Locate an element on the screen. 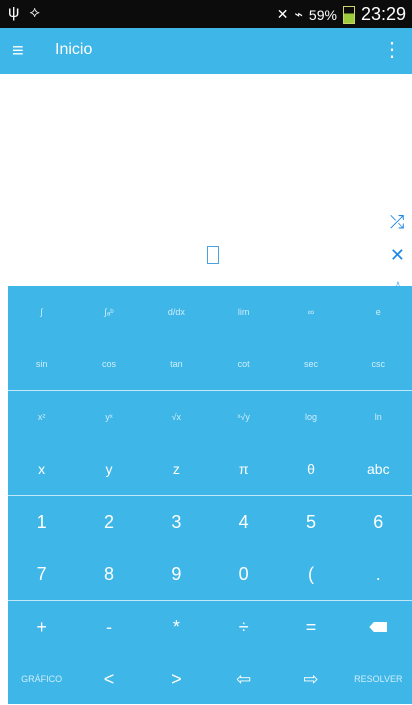 The width and height of the screenshot is (412, 705). key-csc: csc is located at coordinates (378, 364).